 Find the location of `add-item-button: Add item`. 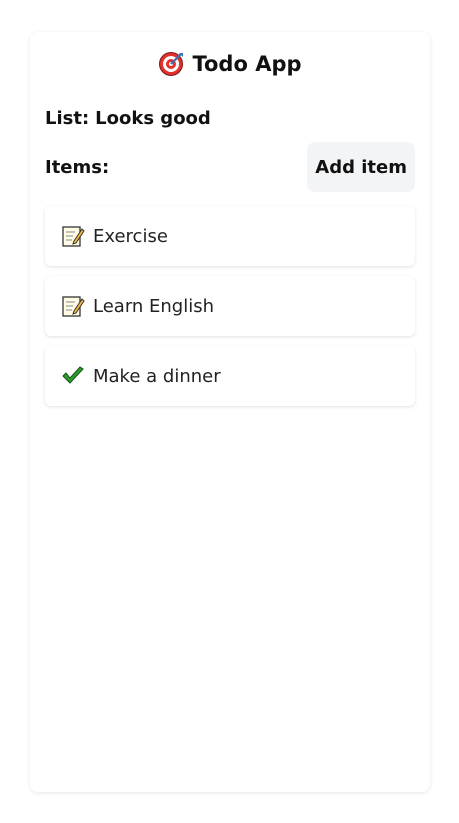

add-item-button: Add item is located at coordinates (361, 167).